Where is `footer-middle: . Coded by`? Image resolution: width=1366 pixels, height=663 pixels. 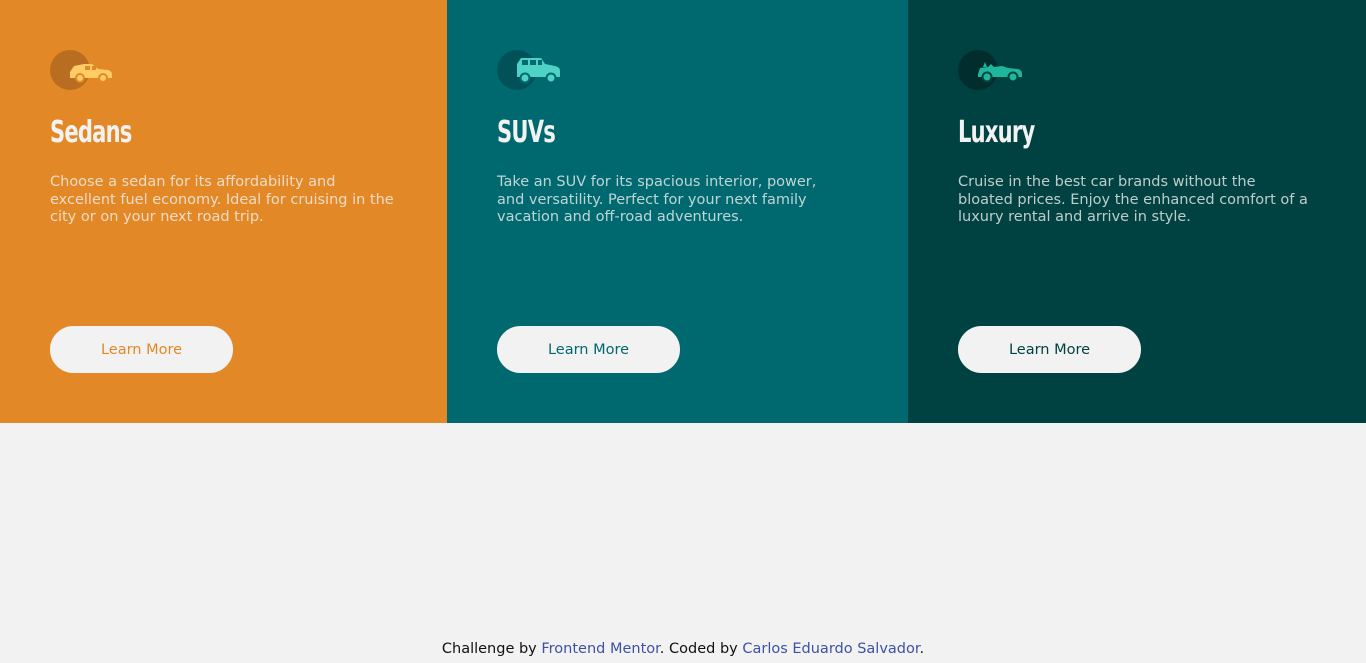
footer-middle: . Coded by is located at coordinates (701, 649).